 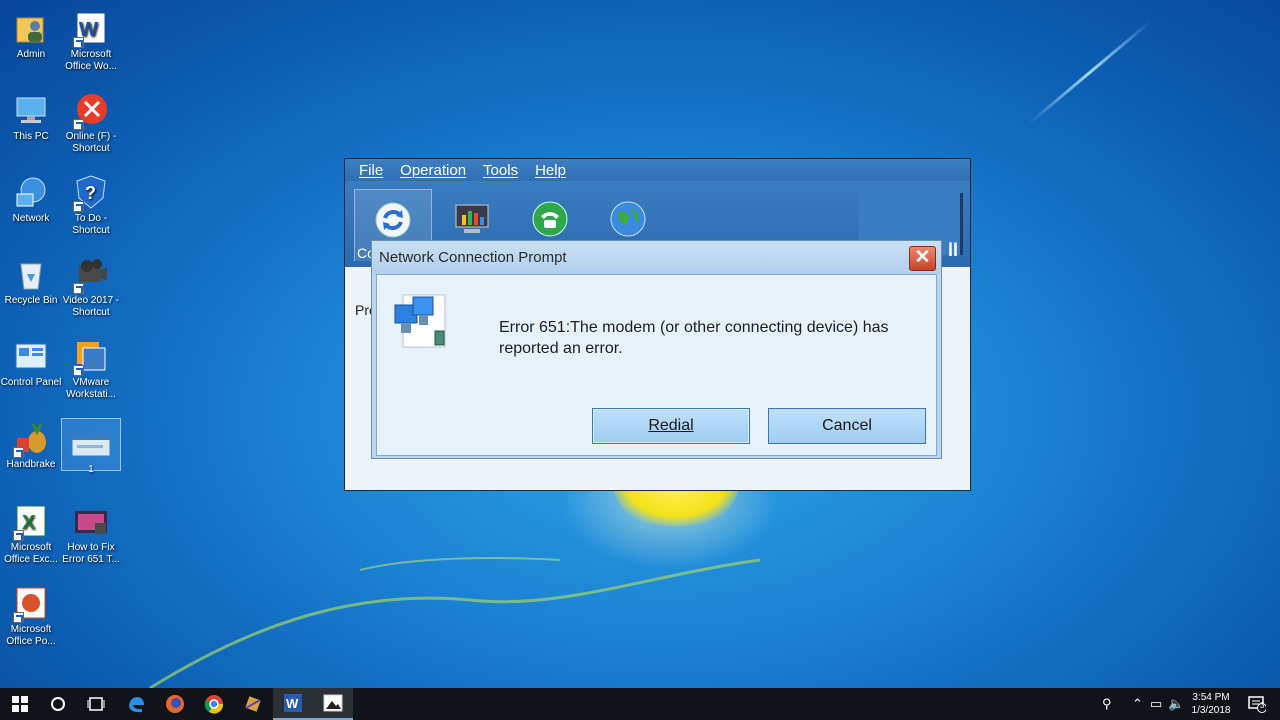 I want to click on camcorder-icon, so click(x=91, y=275).